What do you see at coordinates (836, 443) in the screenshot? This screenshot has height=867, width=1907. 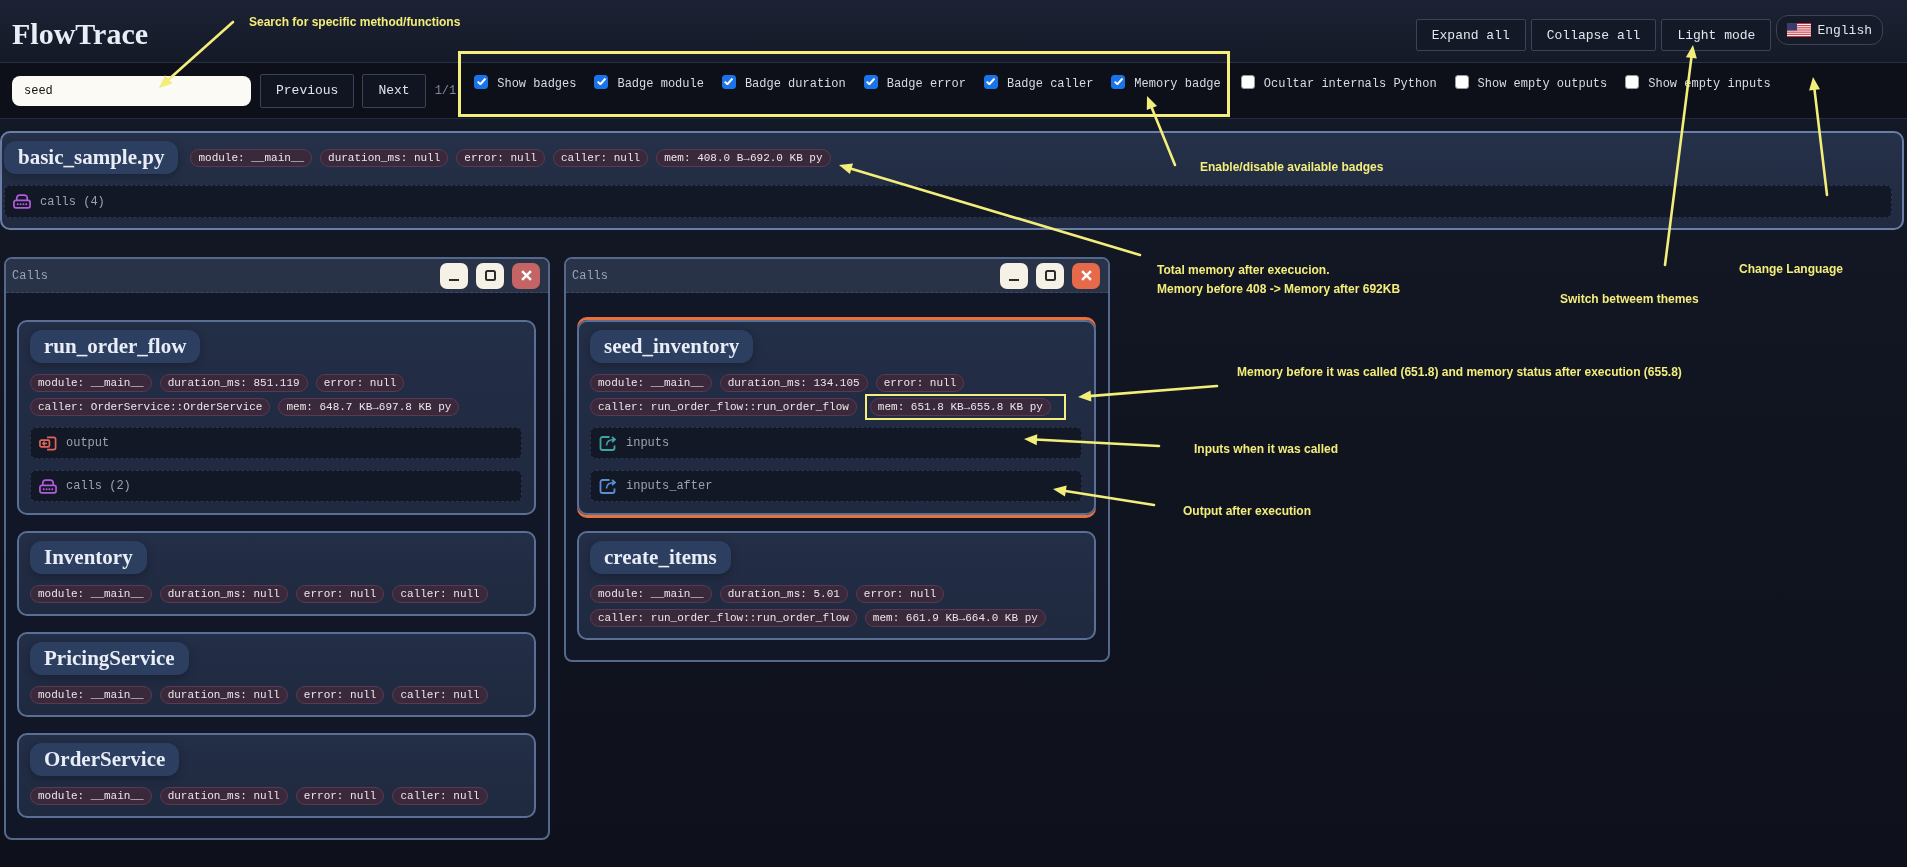 I see `expandable-section: inputs` at bounding box center [836, 443].